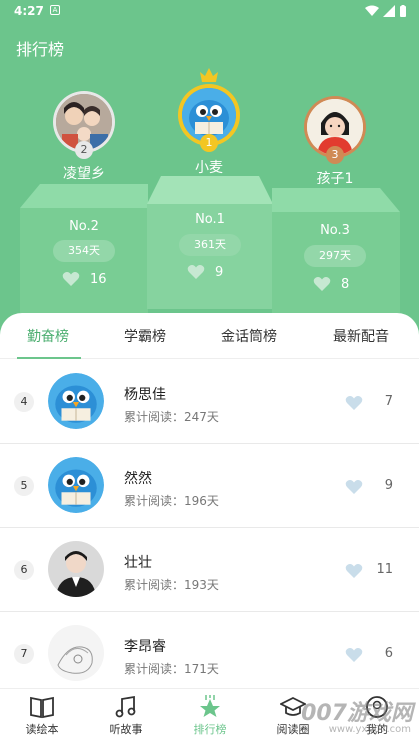 This screenshot has width=419, height=744. Describe the element at coordinates (335, 230) in the screenshot. I see `third-place-label: No.3` at that location.